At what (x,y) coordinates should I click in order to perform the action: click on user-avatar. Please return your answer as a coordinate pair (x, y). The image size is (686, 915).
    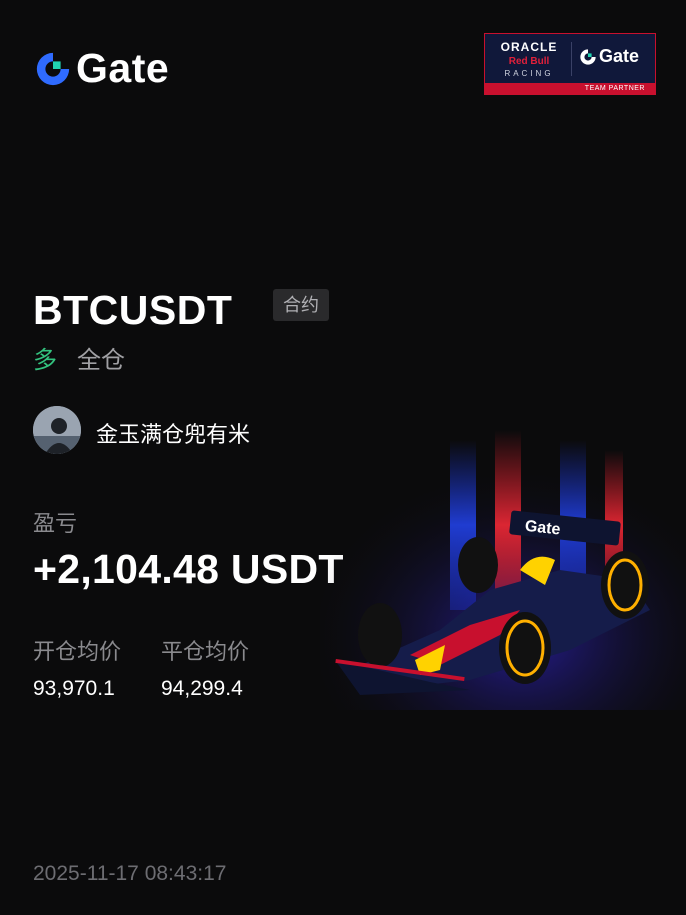
    Looking at the image, I should click on (57, 430).